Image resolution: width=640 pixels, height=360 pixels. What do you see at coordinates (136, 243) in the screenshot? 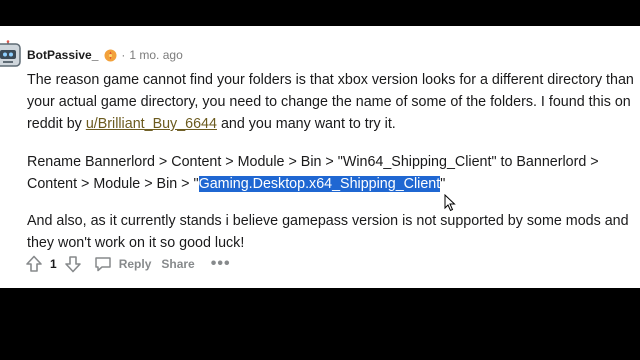
I see `paragraph-3-line-2: they won't work on it so good luck!` at bounding box center [136, 243].